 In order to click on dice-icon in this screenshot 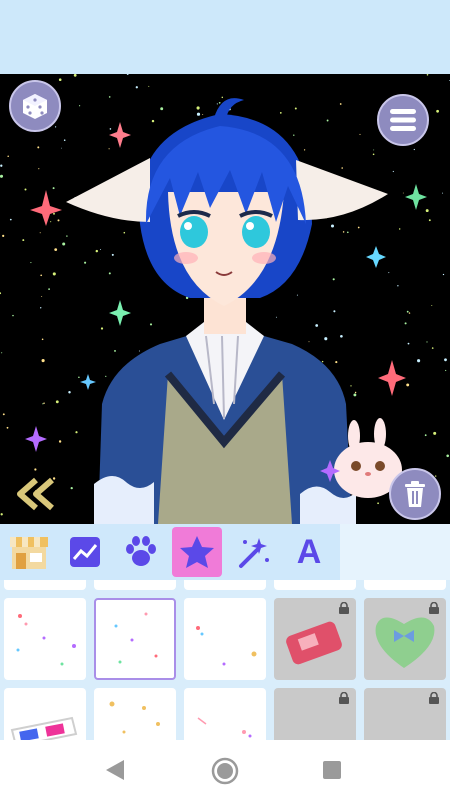, I will do `click(35, 106)`.